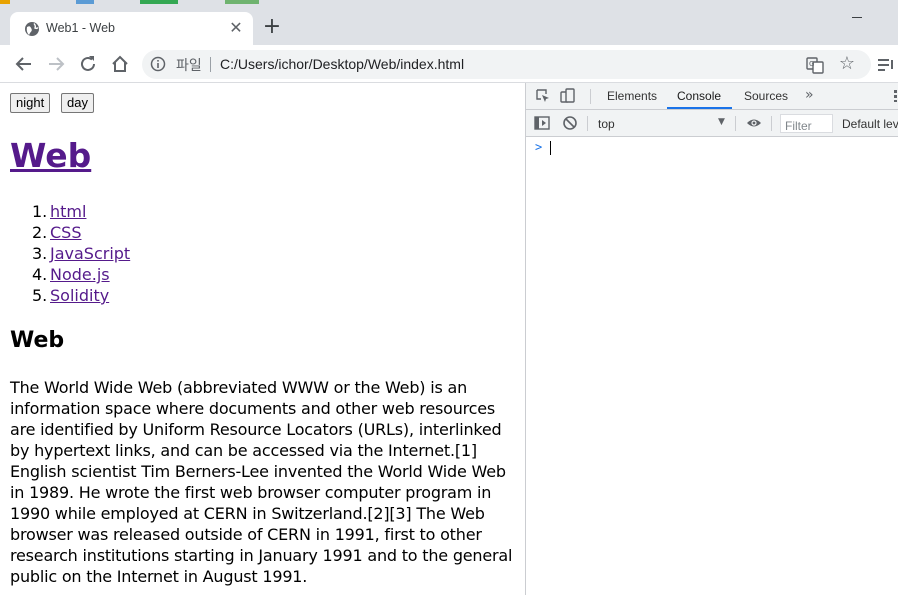 The width and height of the screenshot is (898, 595). Describe the element at coordinates (449, 22) in the screenshot. I see `tab-strip: Web1 - Web ✕ +` at that location.